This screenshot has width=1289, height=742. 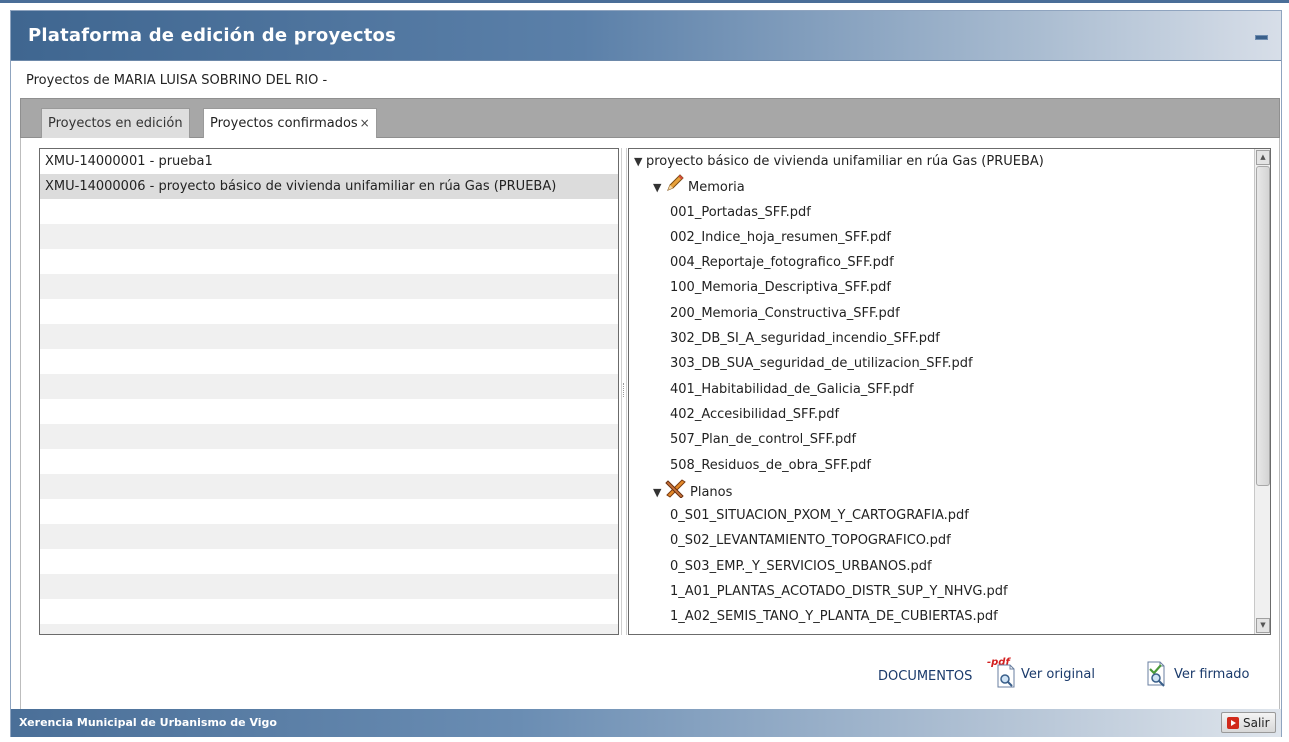 I want to click on tab-label: Proyectos en edición, so click(x=115, y=123).